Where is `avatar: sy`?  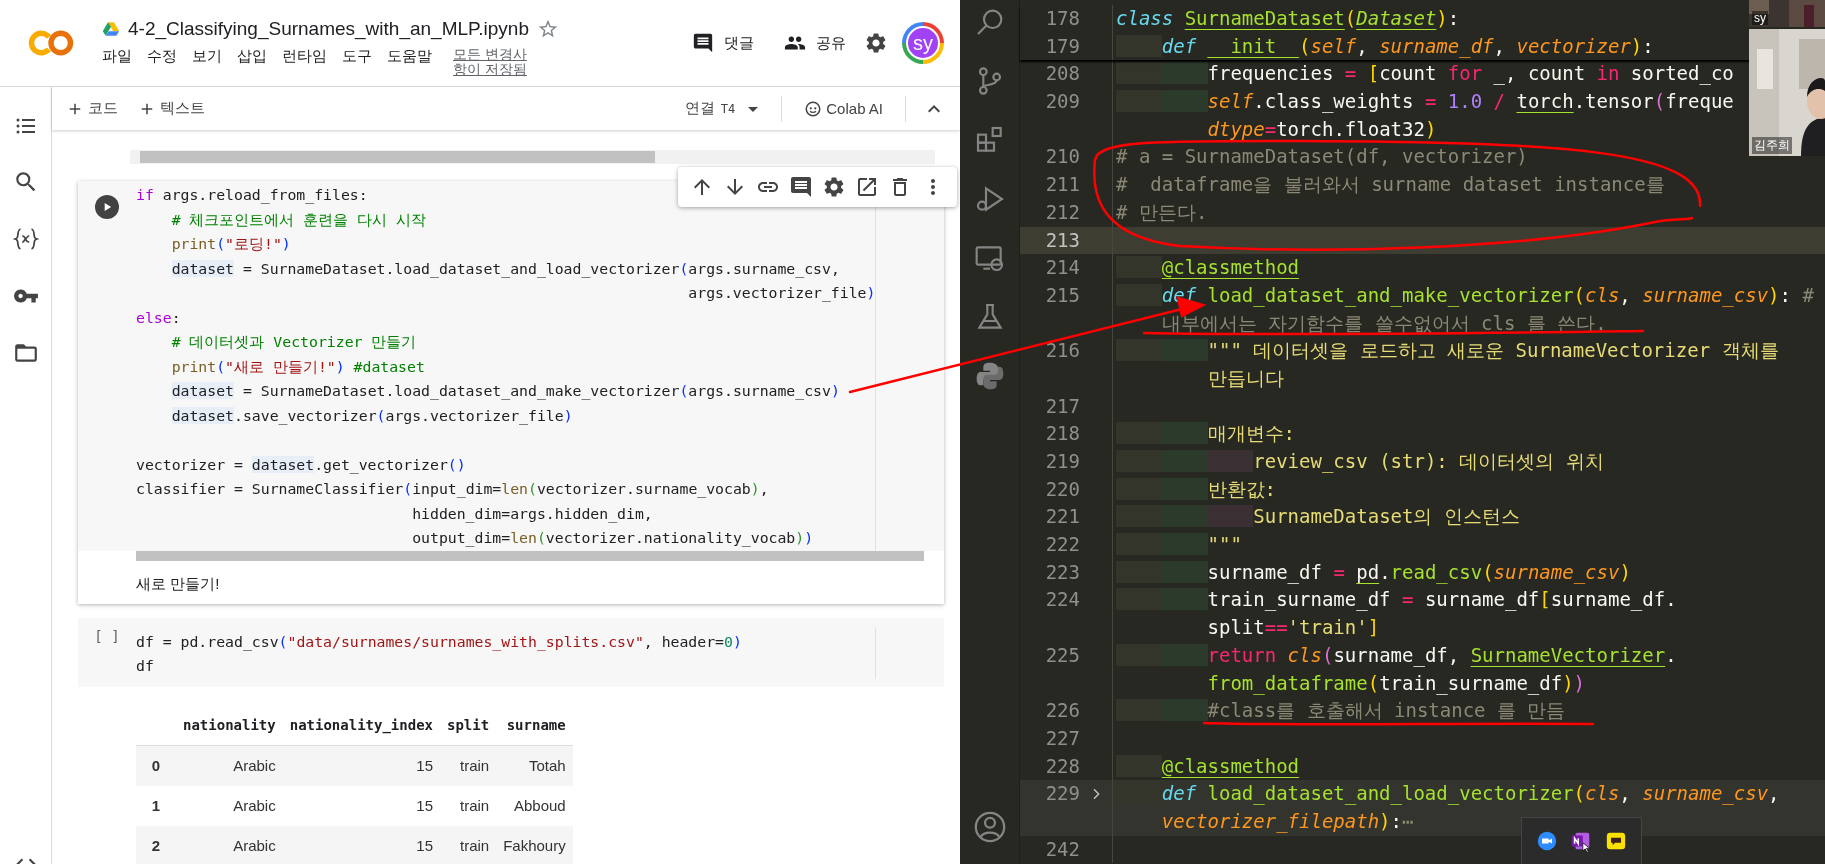
avatar: sy is located at coordinates (923, 43).